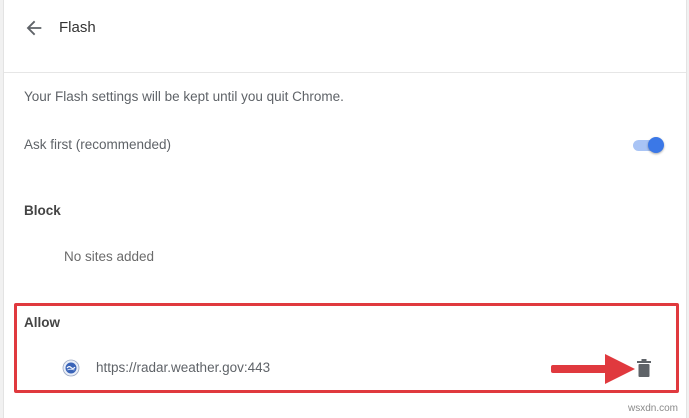 The image size is (689, 418). What do you see at coordinates (98, 144) in the screenshot?
I see `ask-first-label: Ask first (recommended)` at bounding box center [98, 144].